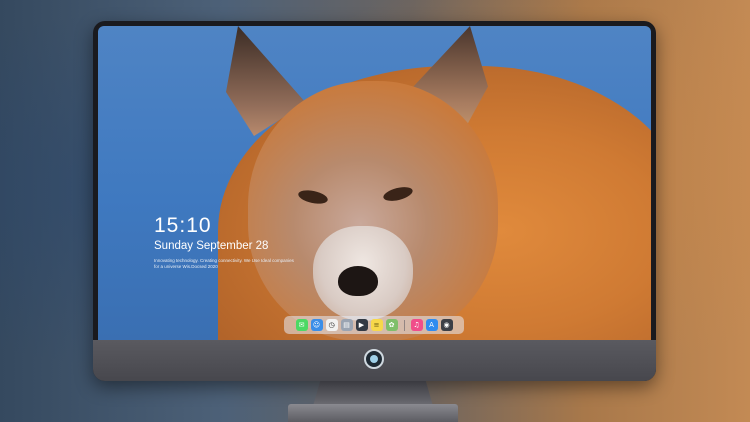 The height and width of the screenshot is (422, 750). I want to click on clock-icon: ◷, so click(331, 325).